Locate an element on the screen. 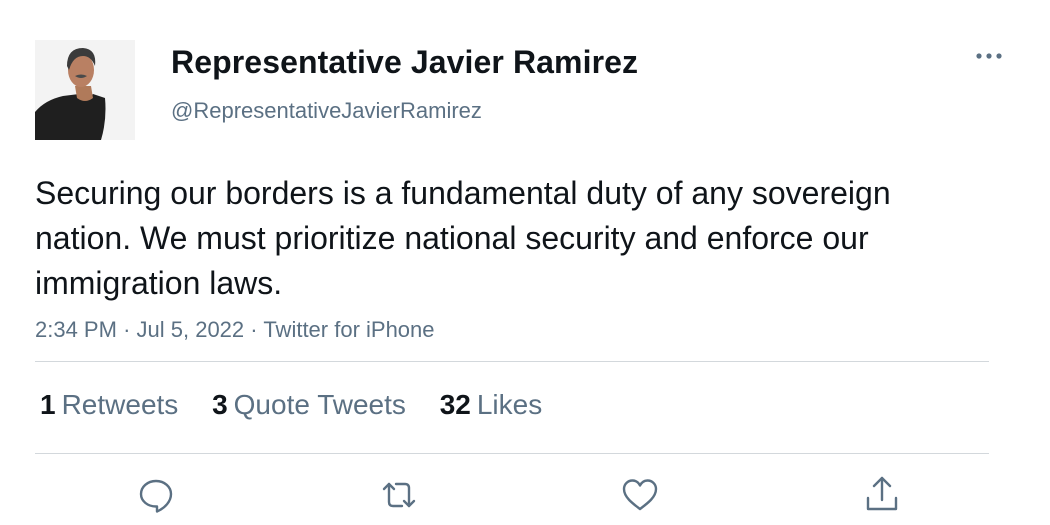 The image size is (1050, 525). likes-label: Likes is located at coordinates (509, 404).